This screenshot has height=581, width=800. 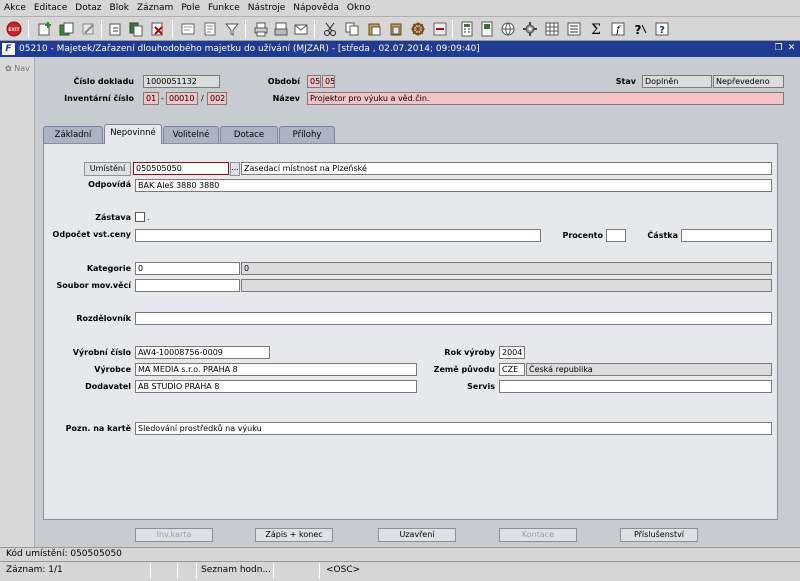 I want to click on calculator-icon, so click(x=467, y=29).